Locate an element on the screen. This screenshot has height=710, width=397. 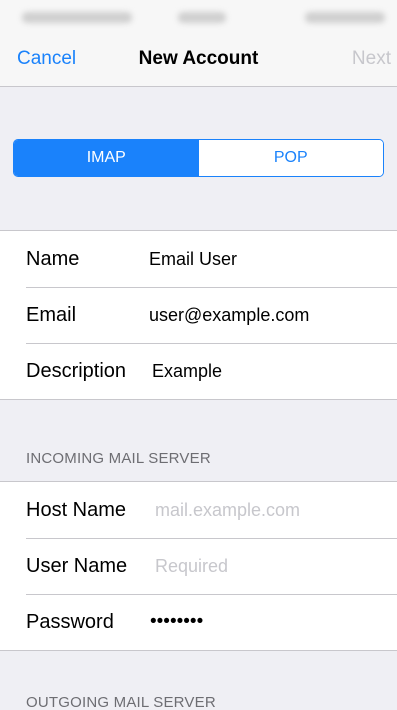
description-row: Description Example is located at coordinates (198, 371).